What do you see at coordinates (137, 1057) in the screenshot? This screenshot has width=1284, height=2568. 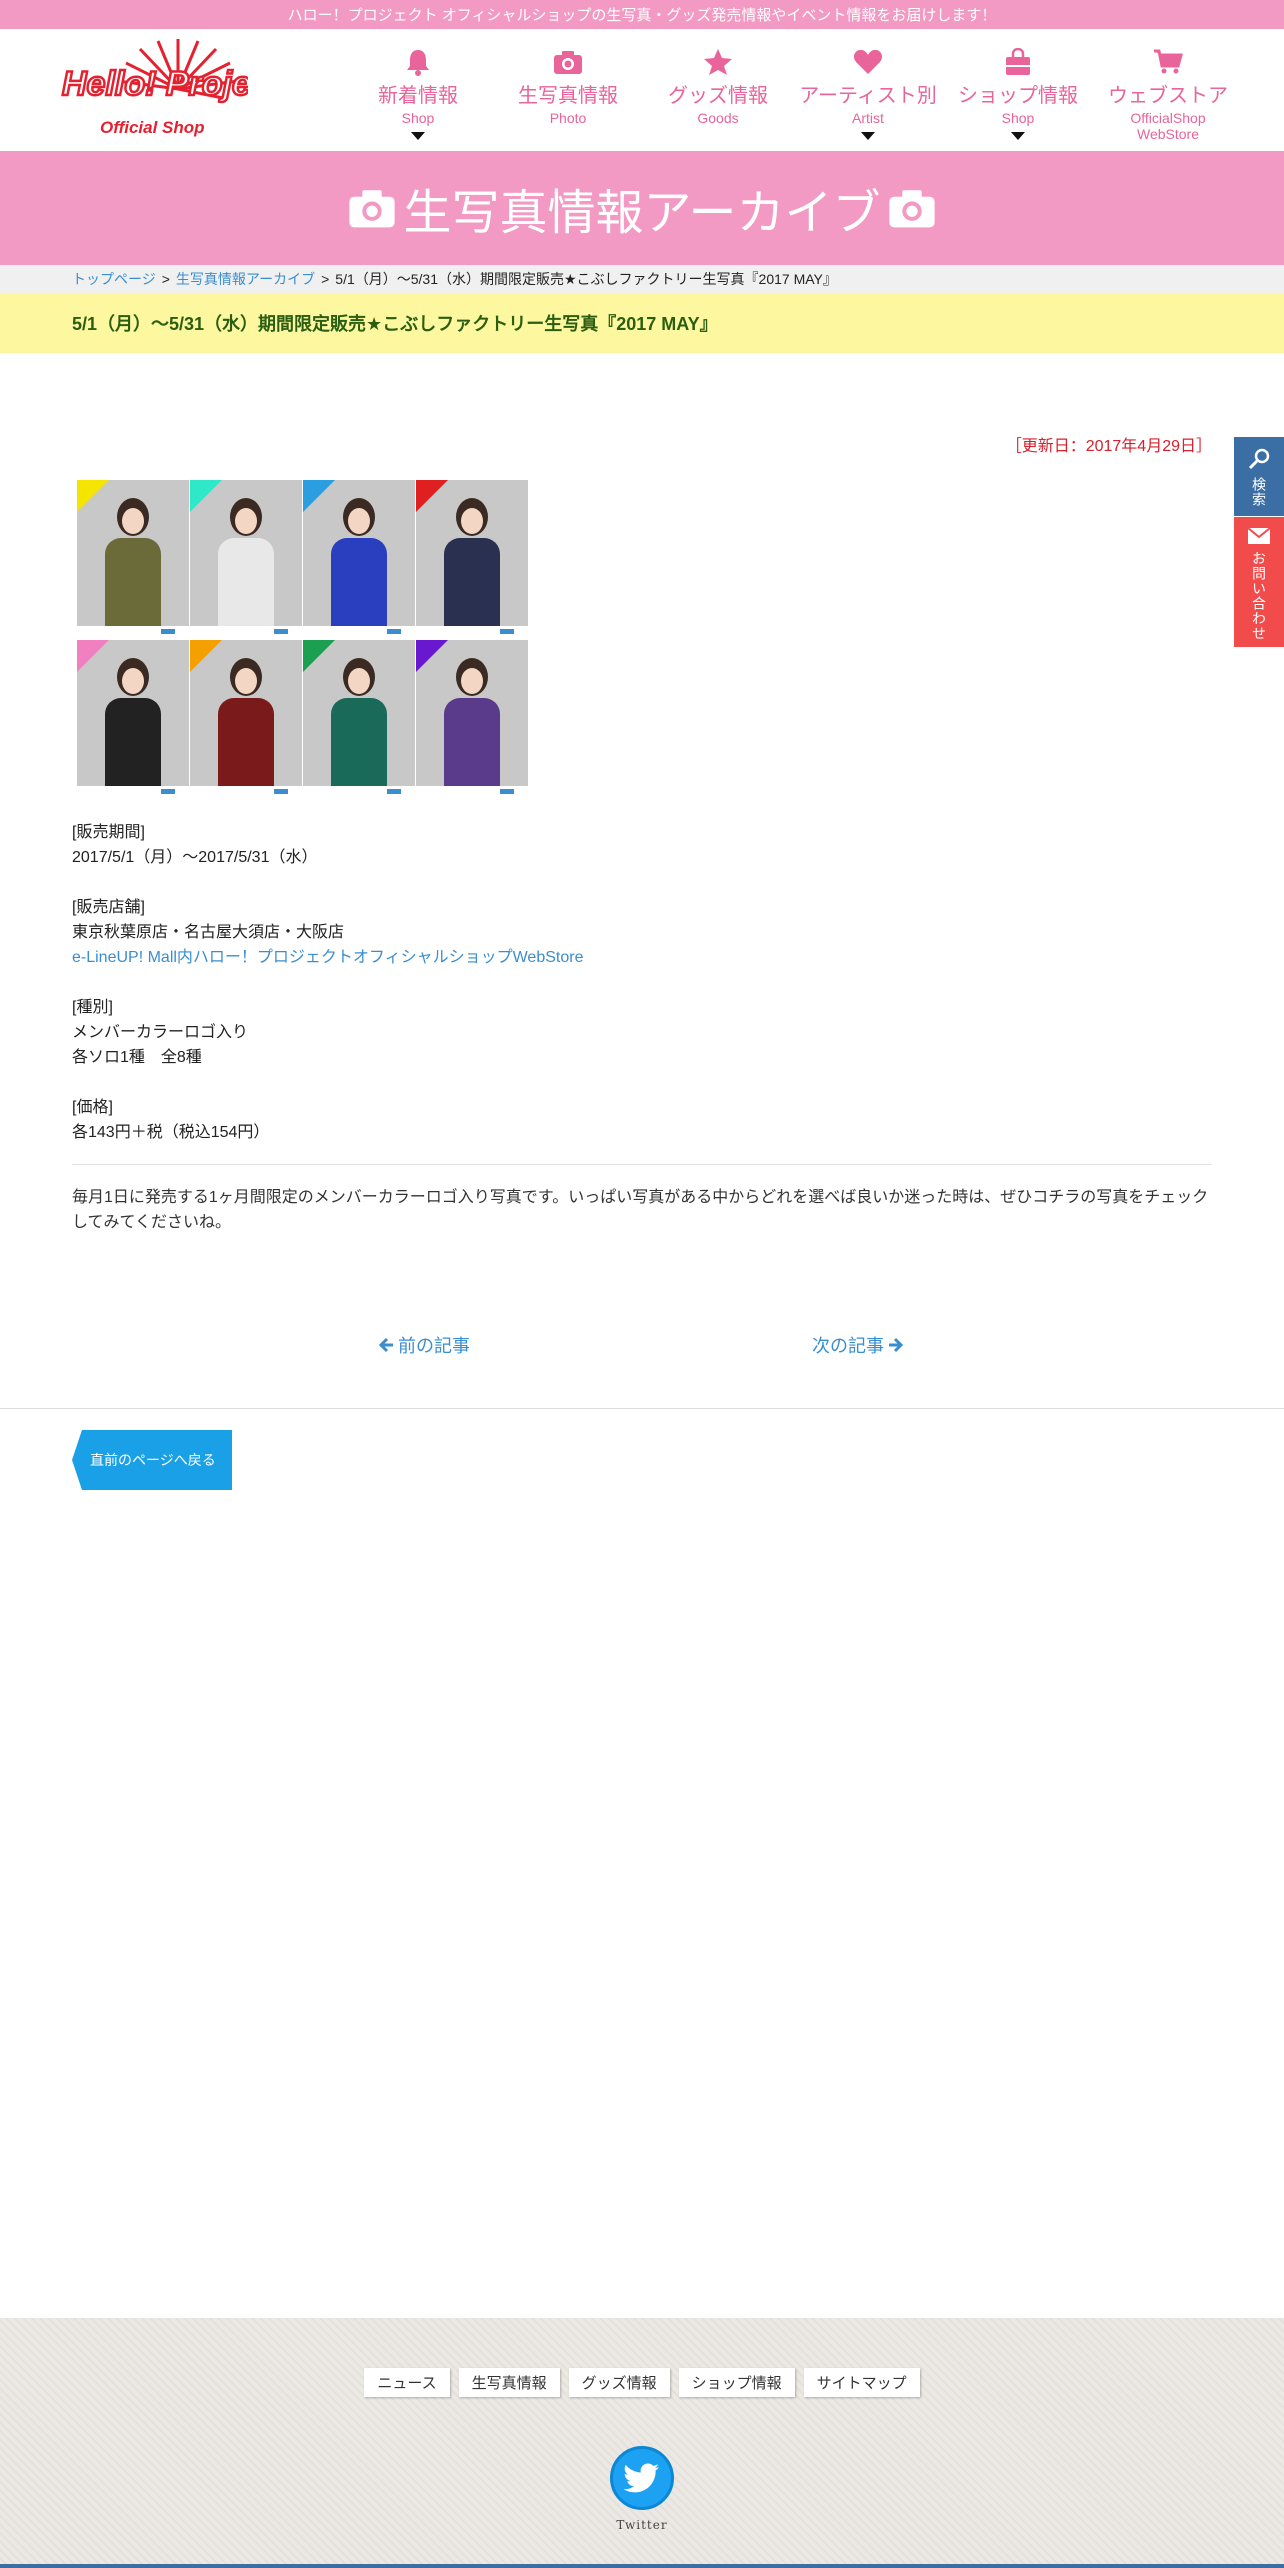 I see `type-value-2: 各ソロ1種 全8種` at bounding box center [137, 1057].